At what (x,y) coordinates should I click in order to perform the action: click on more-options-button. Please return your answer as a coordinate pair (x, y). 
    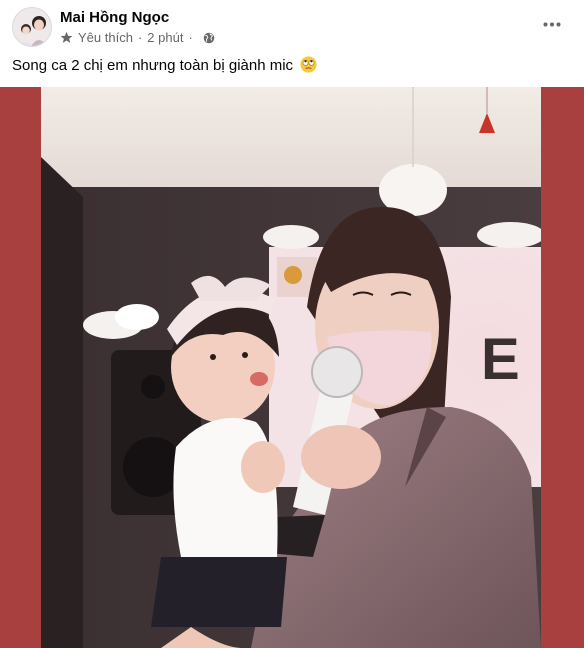
    Looking at the image, I should click on (552, 24).